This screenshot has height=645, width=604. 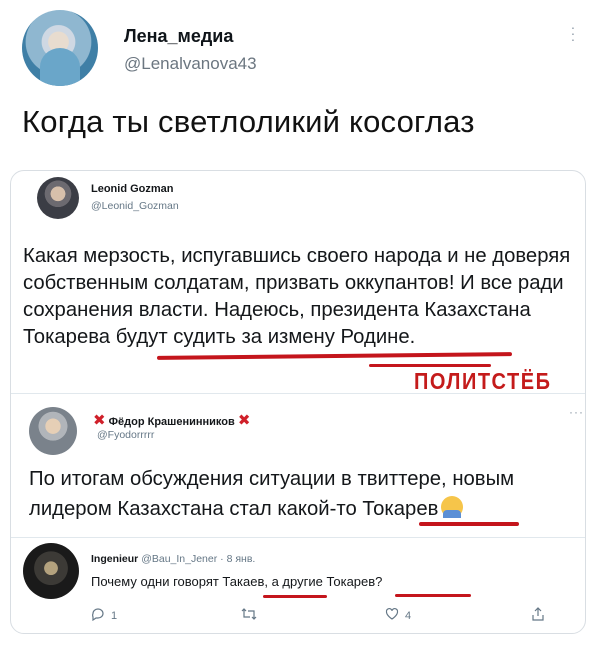 I want to click on reply2-author-name: Ingenieur, so click(x=115, y=559).